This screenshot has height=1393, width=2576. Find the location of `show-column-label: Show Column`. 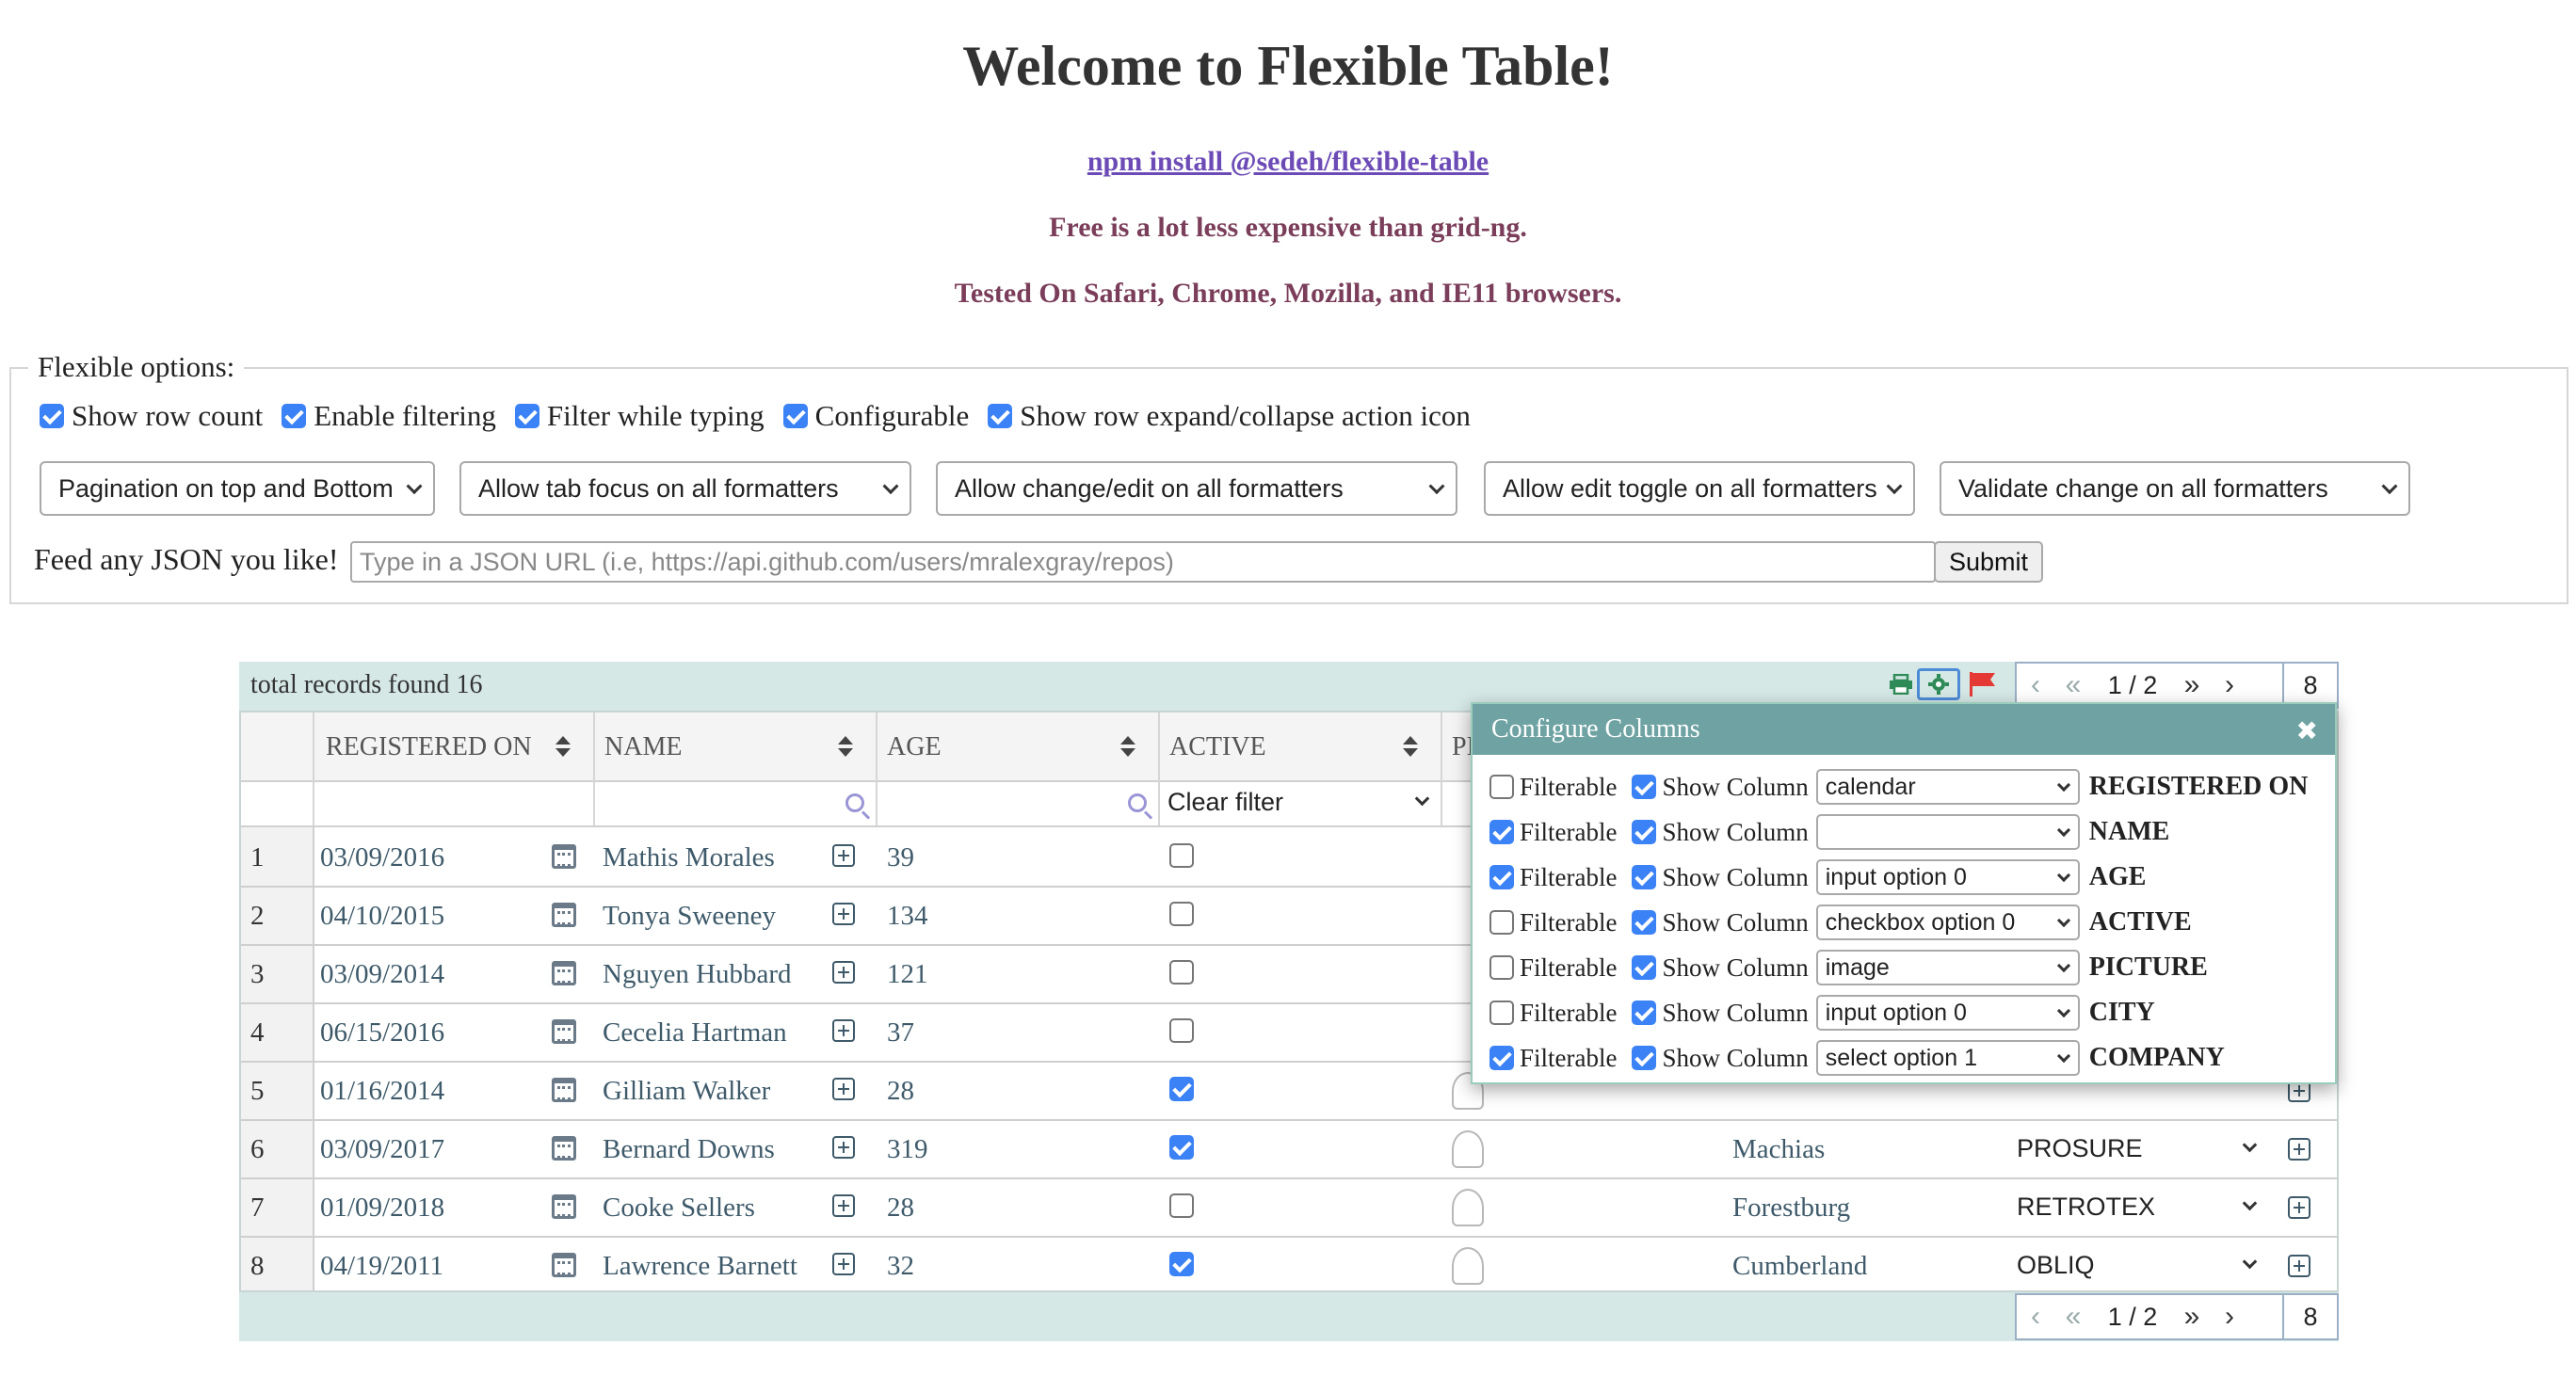

show-column-label: Show Column is located at coordinates (1735, 876).